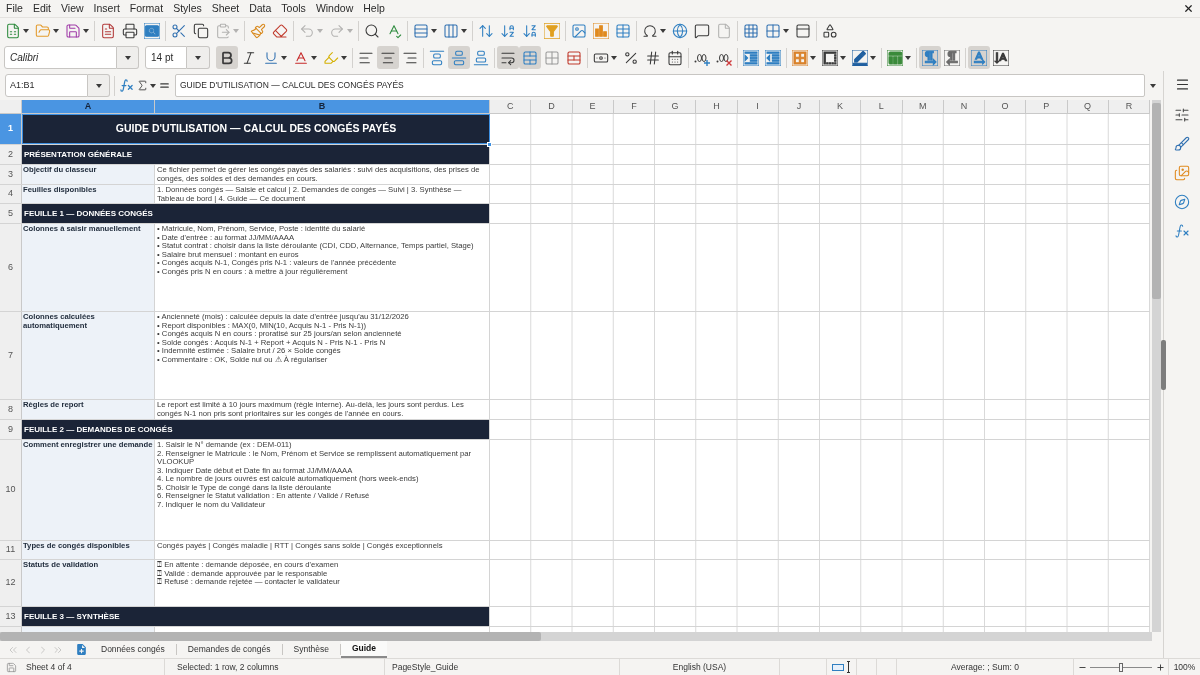 Image resolution: width=1200 pixels, height=675 pixels. I want to click on sort-ascending-icon, so click(508, 31).